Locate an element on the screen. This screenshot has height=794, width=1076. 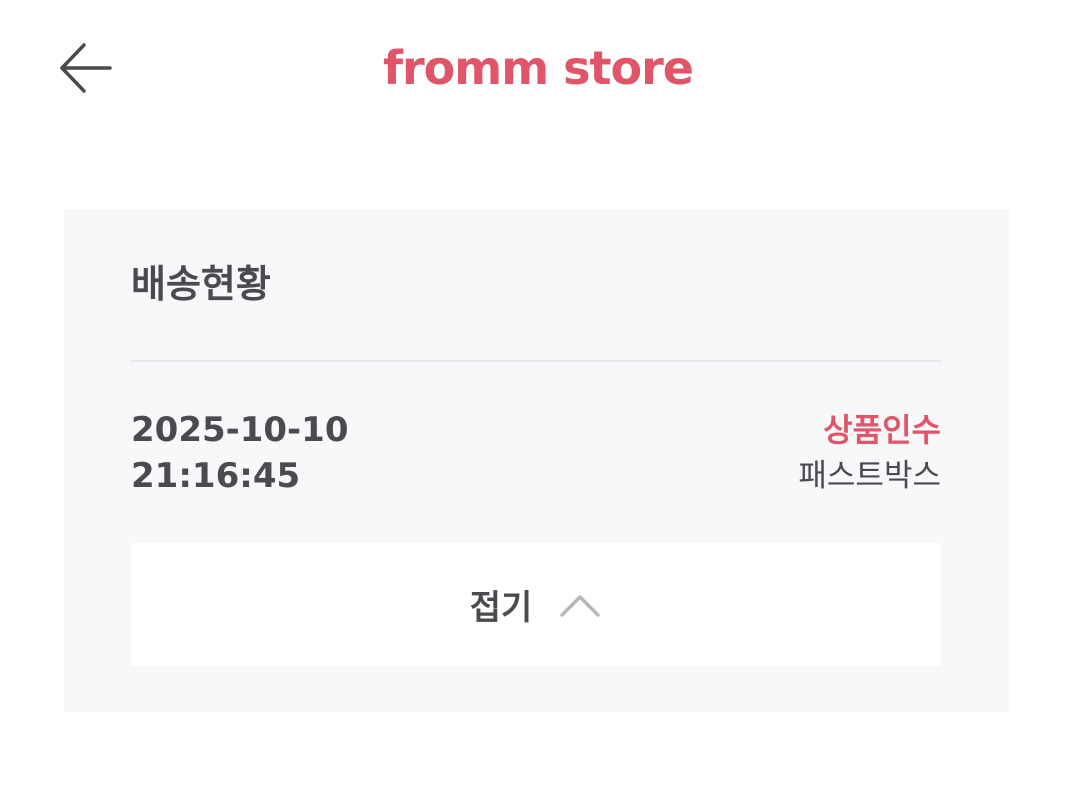
chevron-up-icon is located at coordinates (580, 605).